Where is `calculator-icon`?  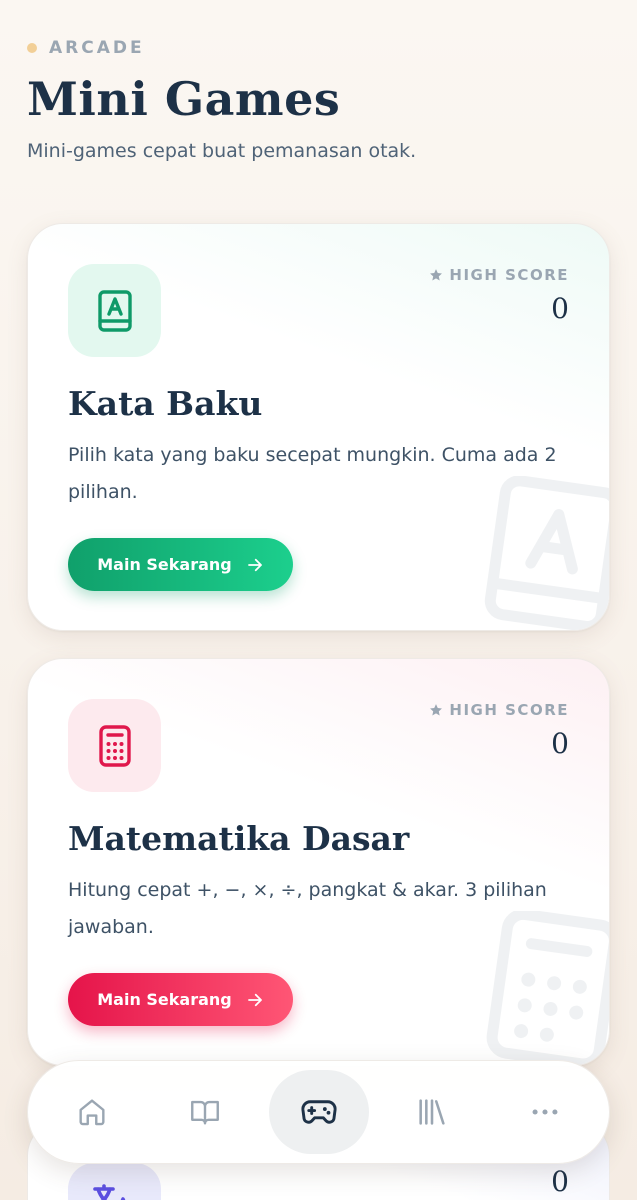 calculator-icon is located at coordinates (114, 745).